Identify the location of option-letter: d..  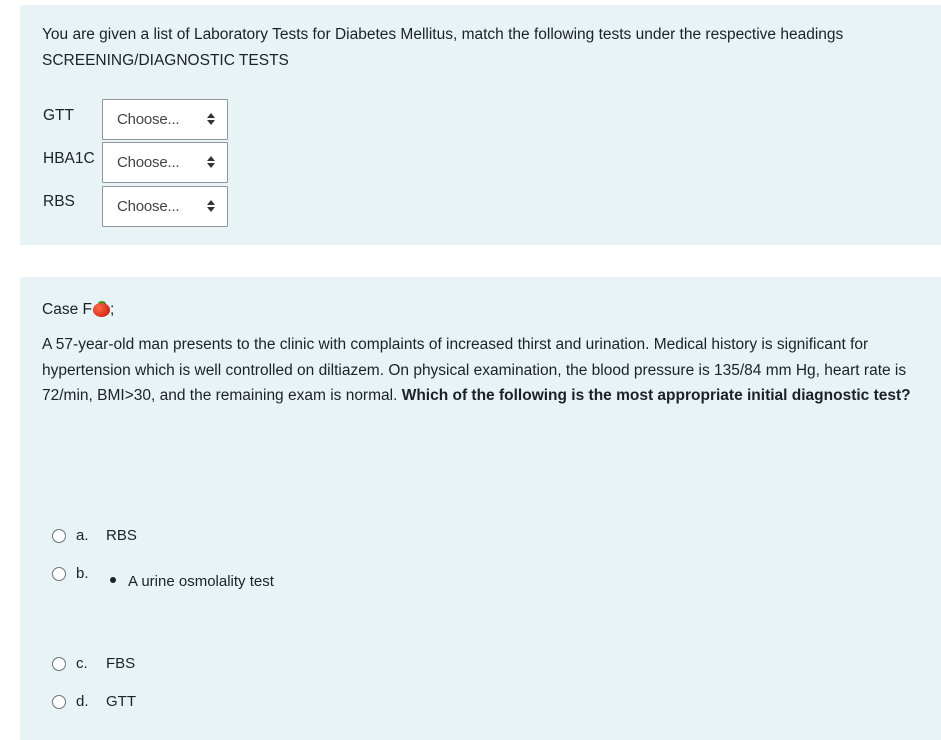
(82, 701).